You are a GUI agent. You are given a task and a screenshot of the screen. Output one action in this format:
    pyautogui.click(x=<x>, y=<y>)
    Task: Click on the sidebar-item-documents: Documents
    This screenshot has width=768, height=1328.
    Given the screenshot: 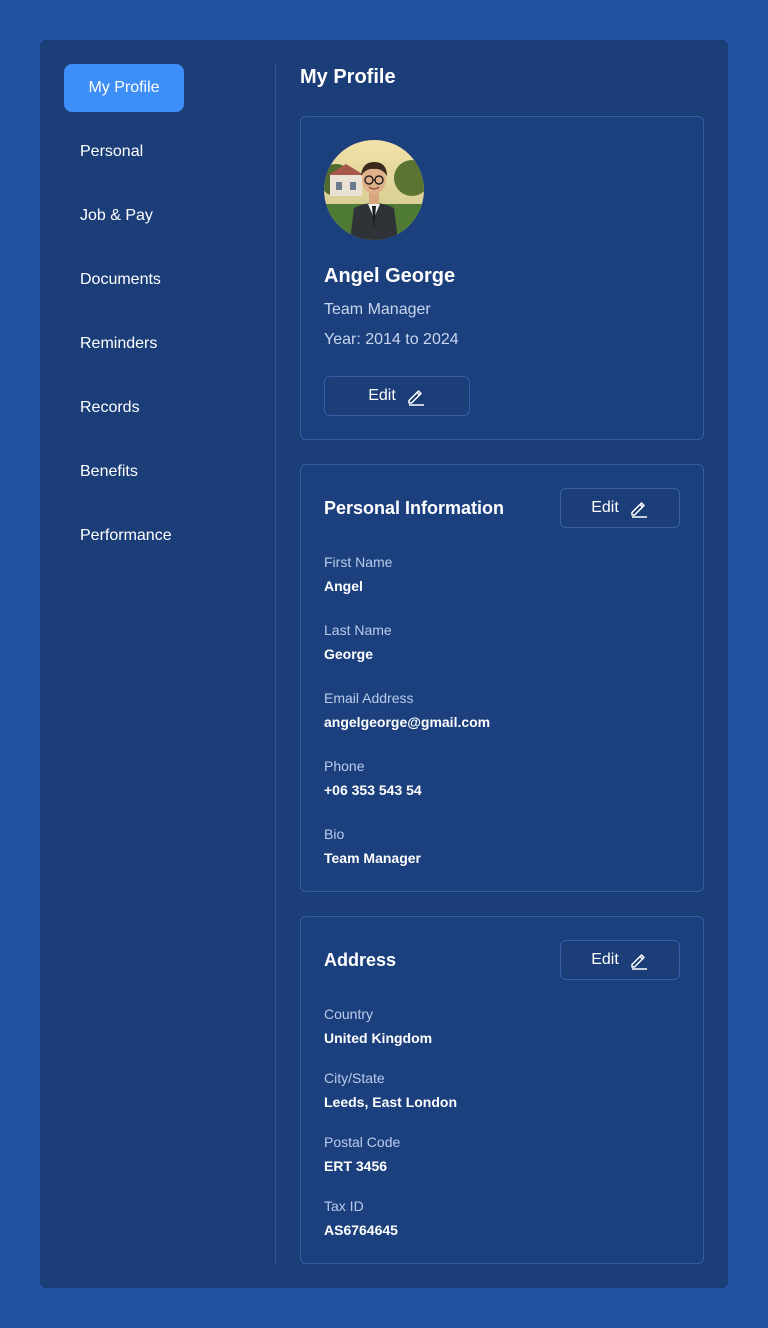 What is the action you would take?
    pyautogui.click(x=124, y=280)
    